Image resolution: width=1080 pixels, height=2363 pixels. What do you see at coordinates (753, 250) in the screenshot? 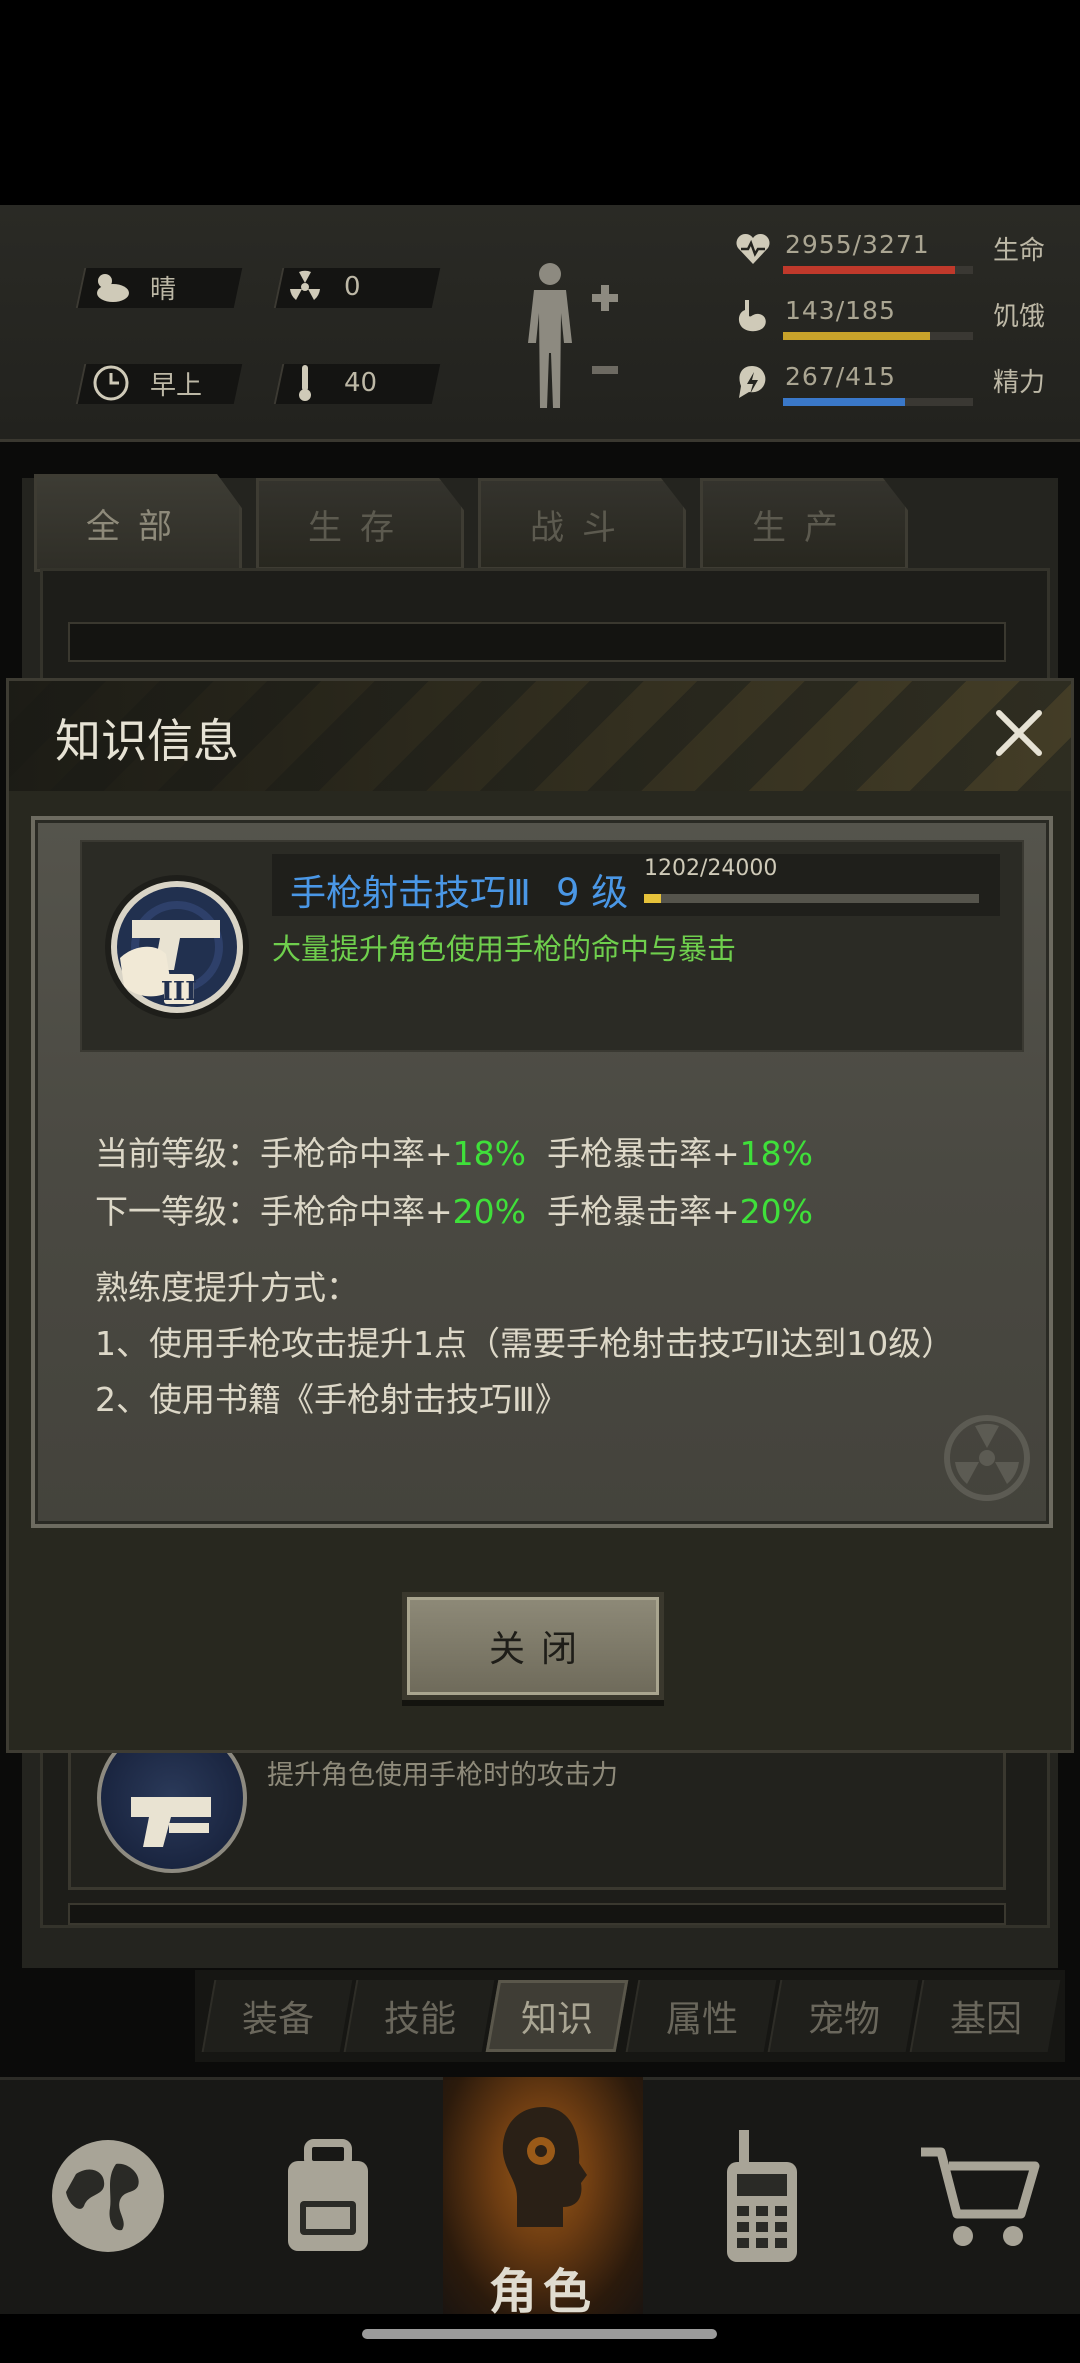
I see `heart-icon` at bounding box center [753, 250].